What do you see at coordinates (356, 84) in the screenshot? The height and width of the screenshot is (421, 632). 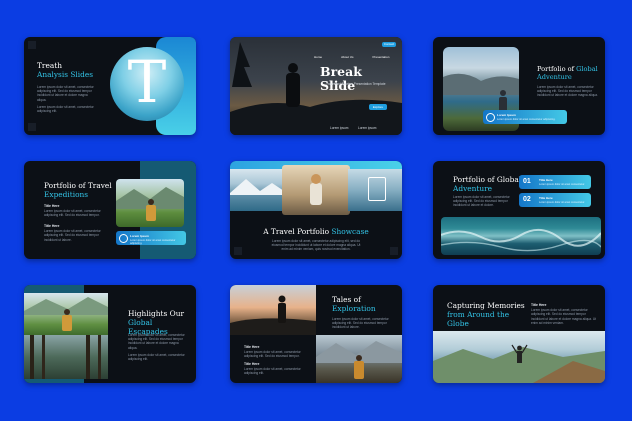 I see `slide-subtitle: Travel and Tourism Presentation Template` at bounding box center [356, 84].